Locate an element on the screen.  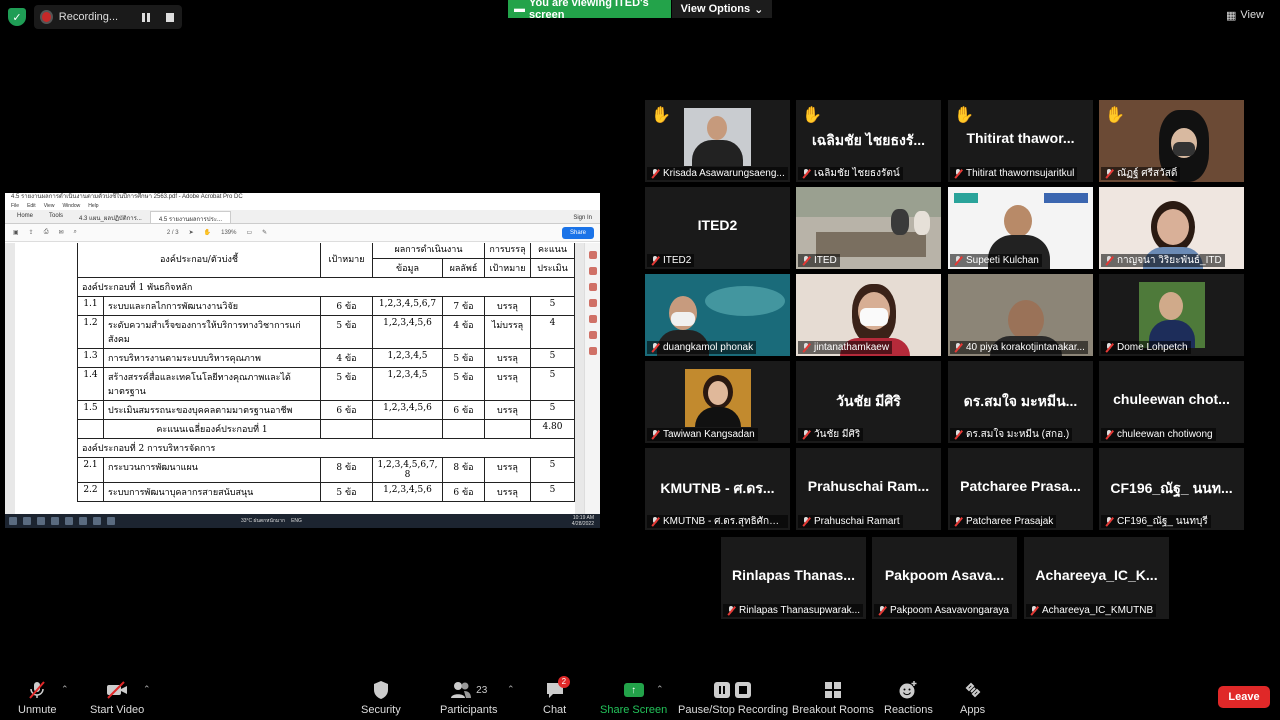
participant-name-label: ITED2 is located at coordinates (671, 260).